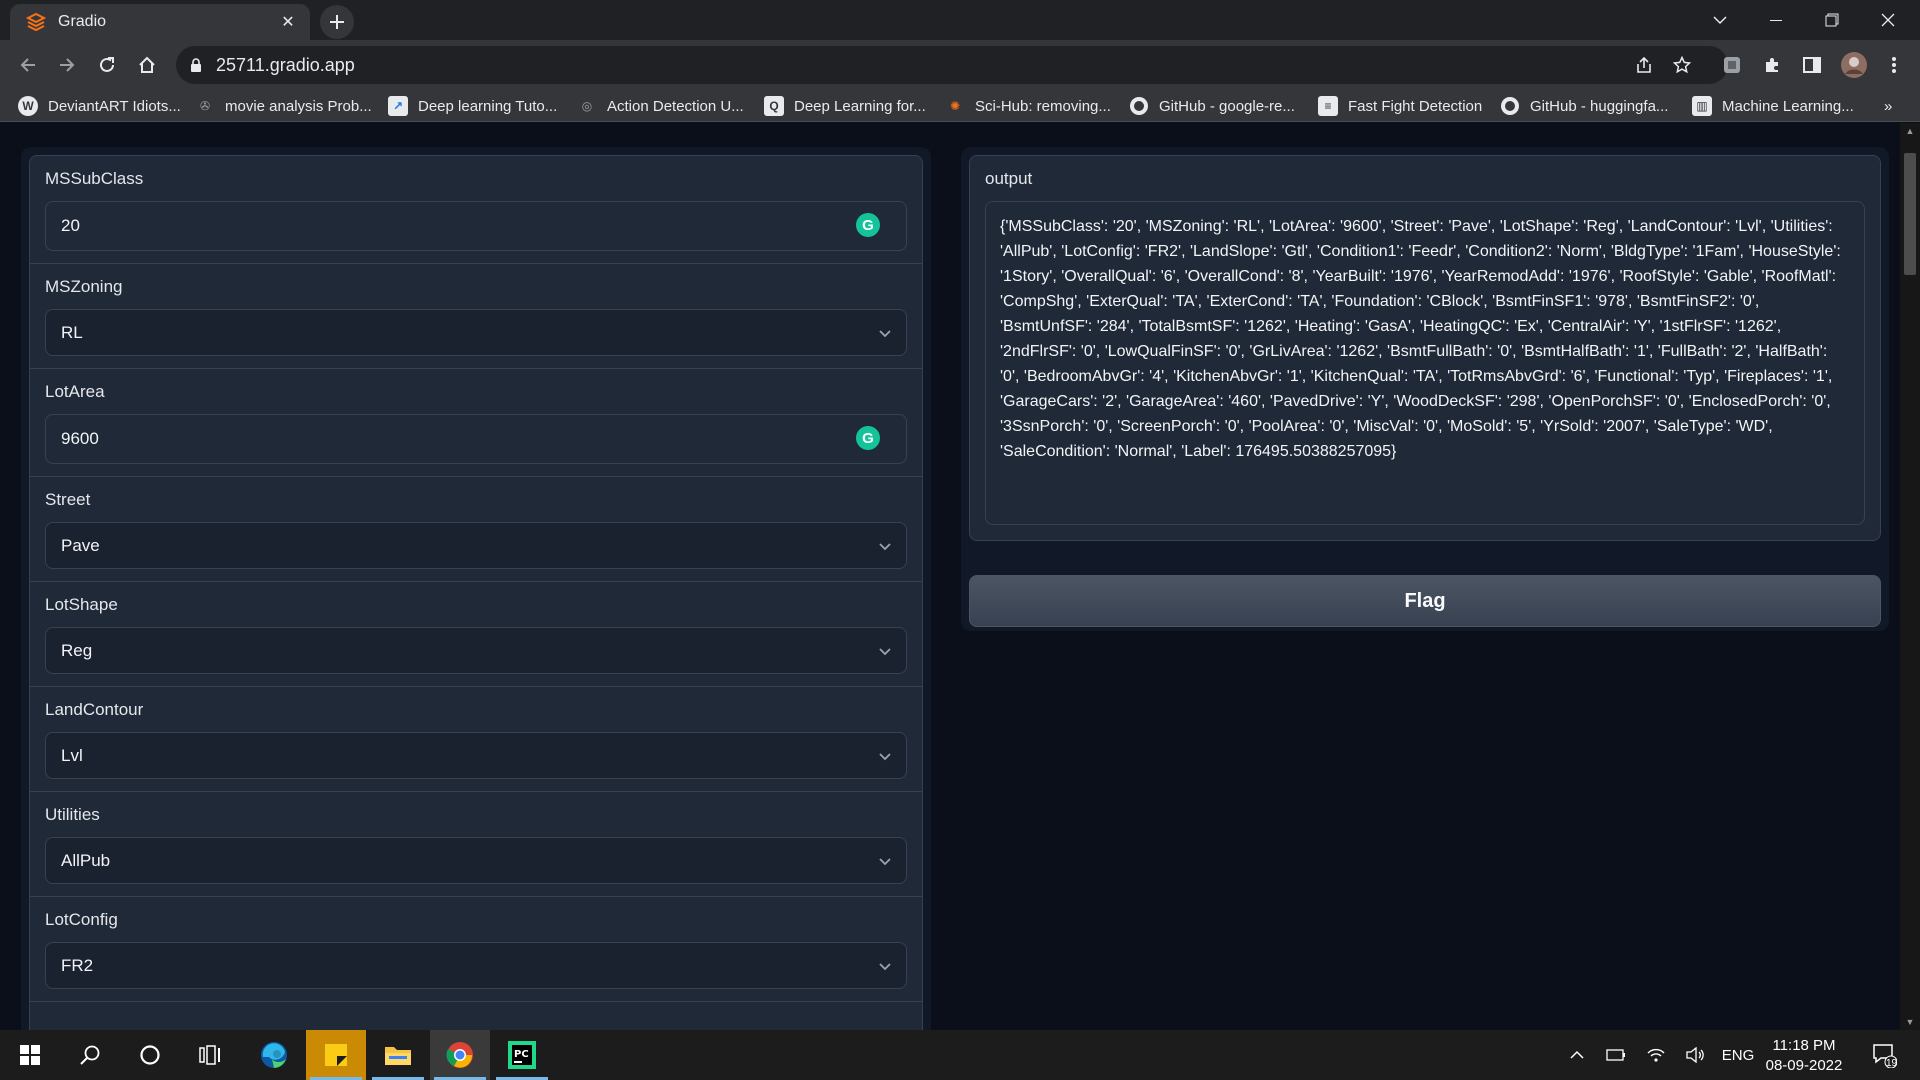  I want to click on field-lotconfig: LotConfig FR2, so click(476, 949).